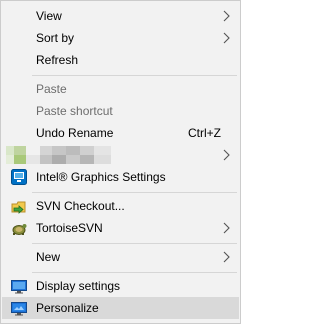  Describe the element at coordinates (51, 89) in the screenshot. I see `menu-item-label: Paste` at that location.